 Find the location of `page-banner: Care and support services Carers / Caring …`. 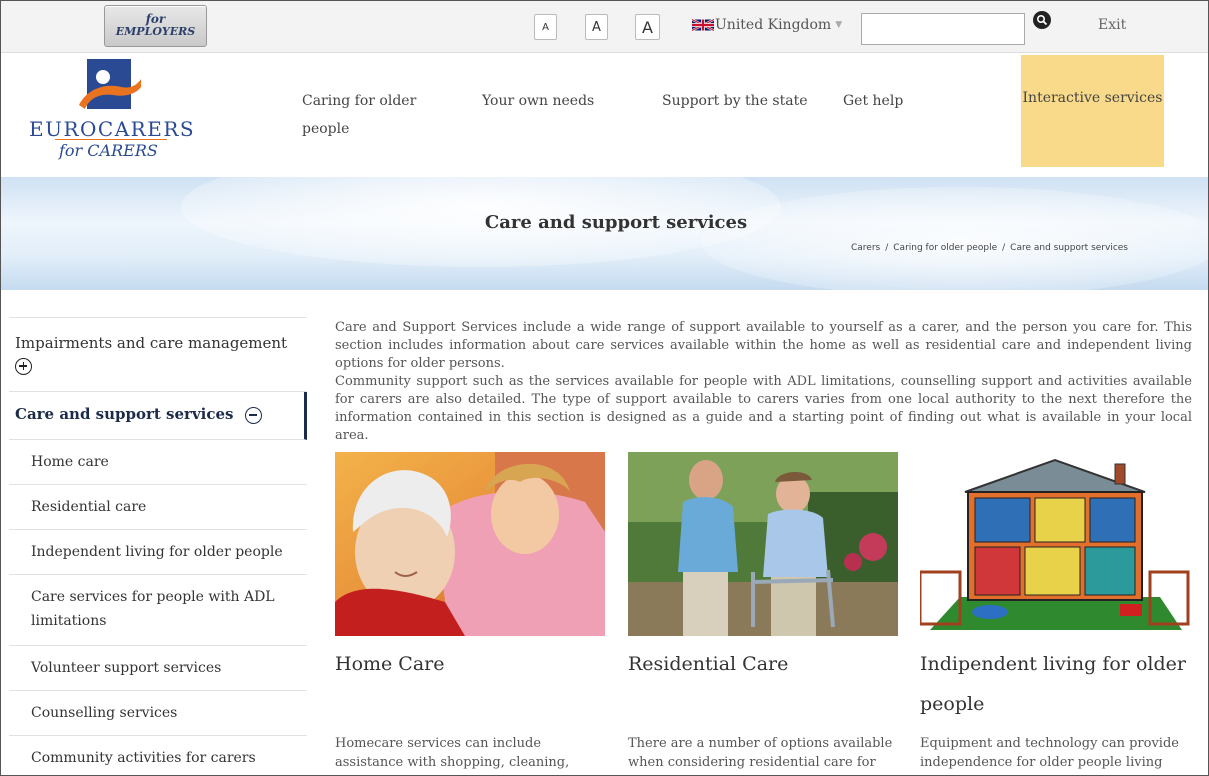

page-banner: Care and support services Carers / Caring … is located at coordinates (604, 233).